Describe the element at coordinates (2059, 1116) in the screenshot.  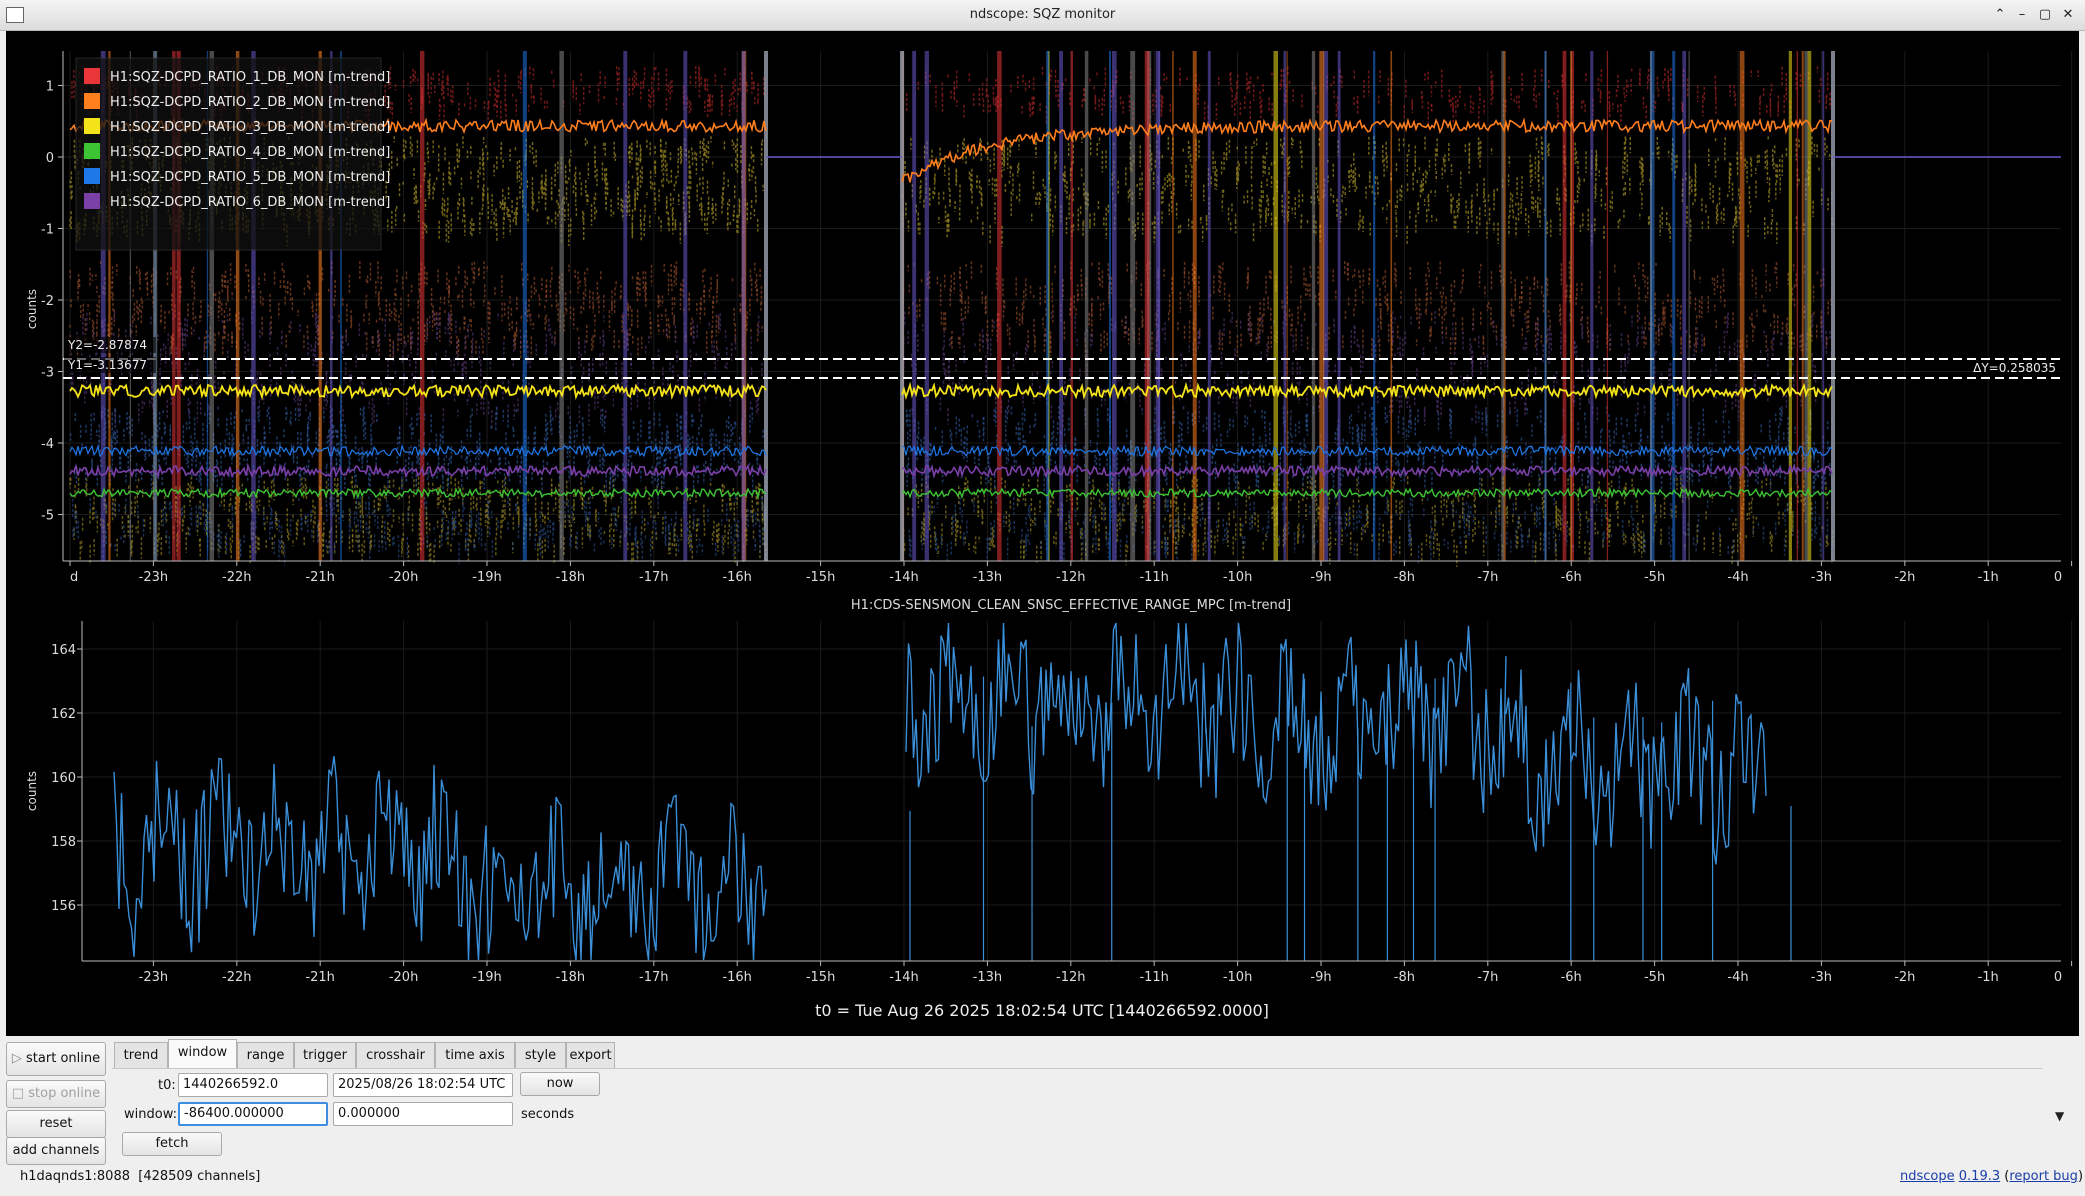
I see `collapse-arrow-icon: ▼` at that location.